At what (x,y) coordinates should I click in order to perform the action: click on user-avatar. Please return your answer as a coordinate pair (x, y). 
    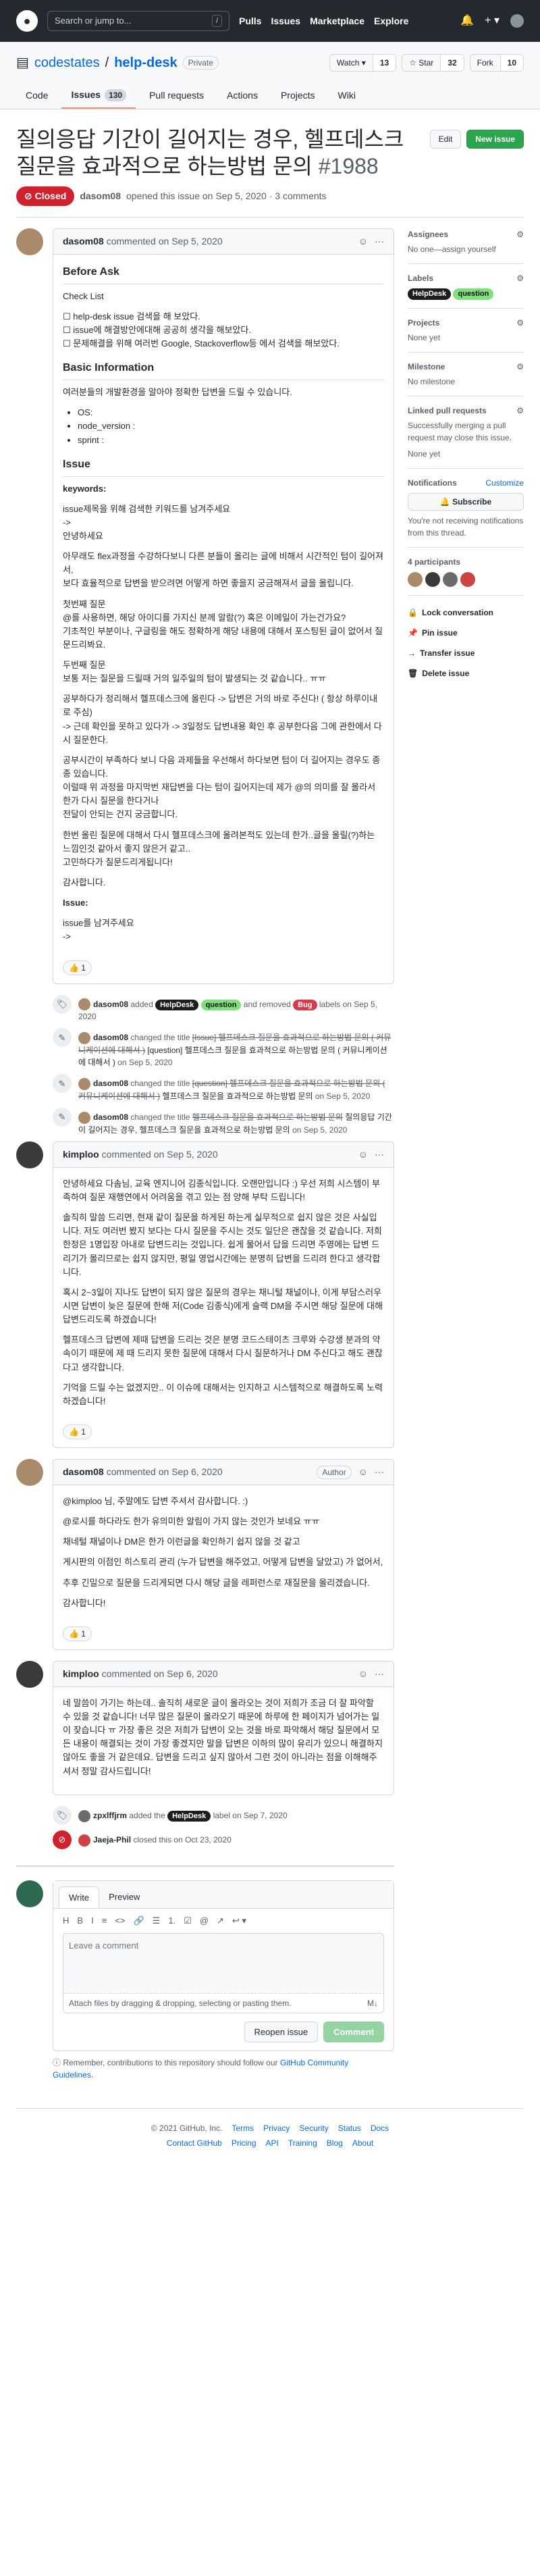
    Looking at the image, I should click on (517, 21).